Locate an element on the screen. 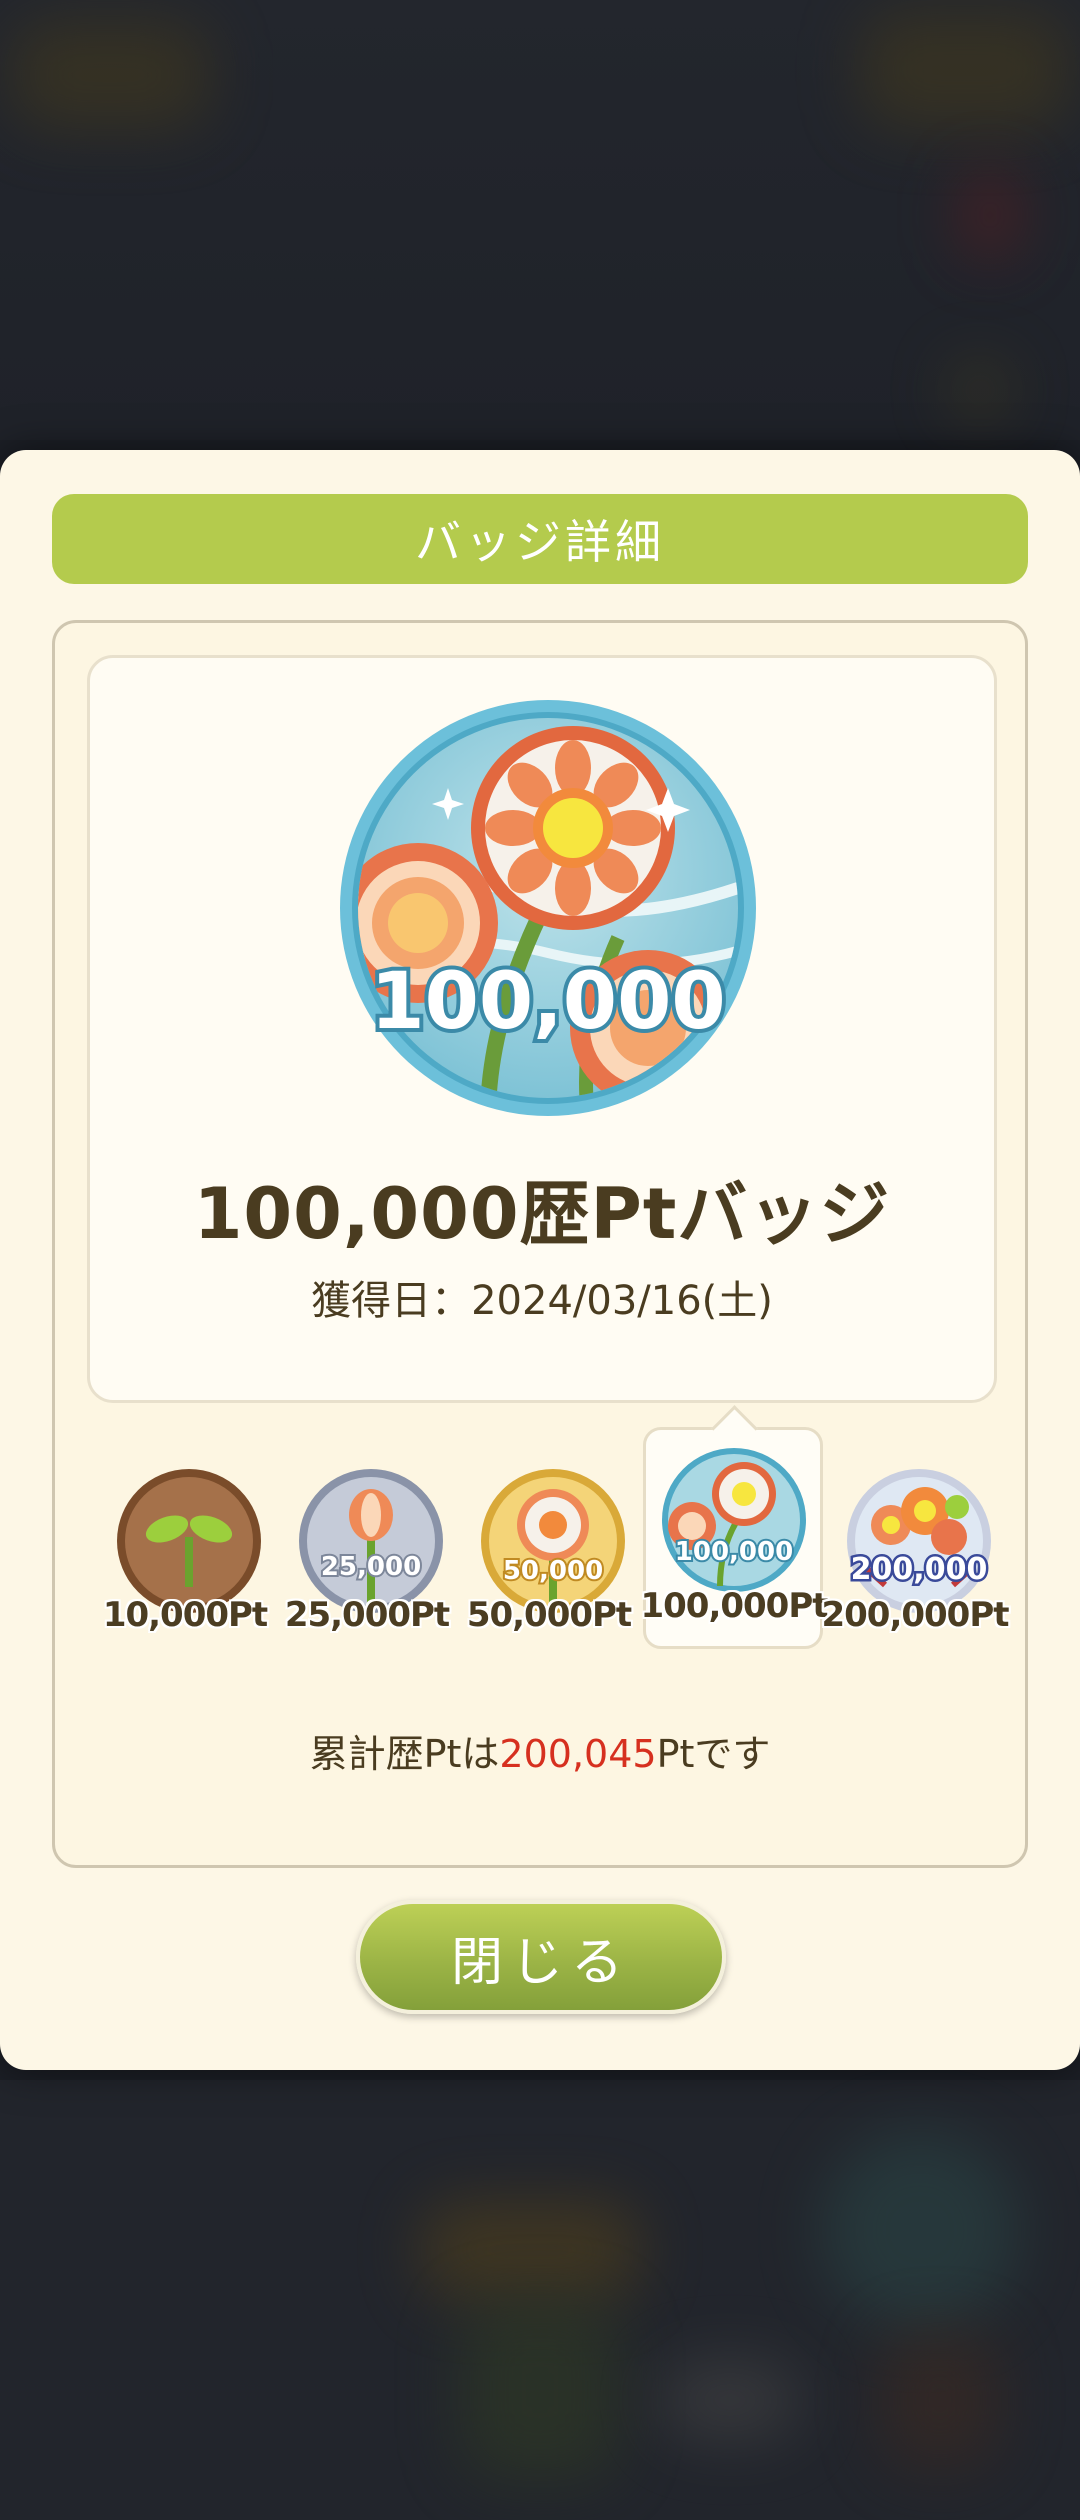  badge-item-25000: 25,000 25,000Pt is located at coordinates (367, 1550).